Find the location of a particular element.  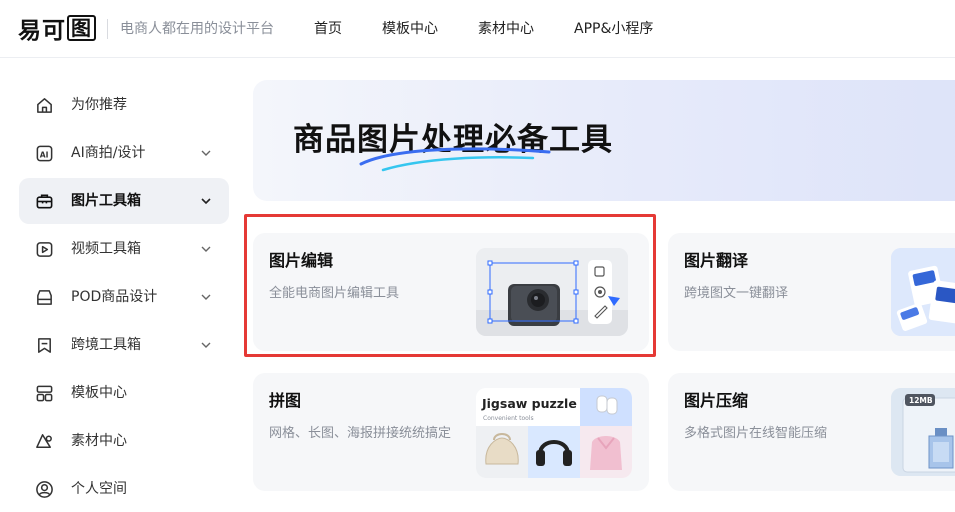

sidebar-item-label: 视频工具箱 is located at coordinates (106, 249).